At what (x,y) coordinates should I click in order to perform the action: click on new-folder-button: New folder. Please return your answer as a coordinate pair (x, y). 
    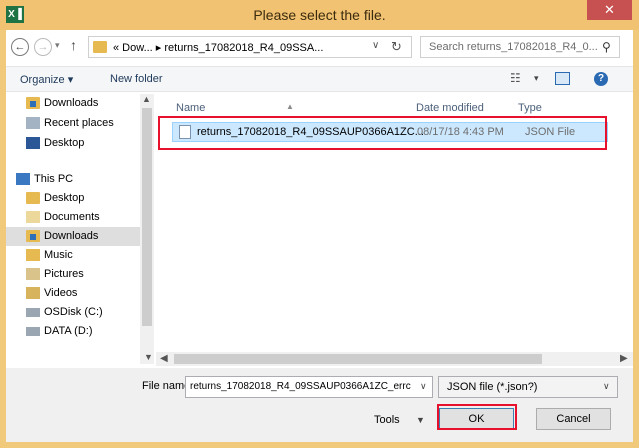
    Looking at the image, I should click on (136, 79).